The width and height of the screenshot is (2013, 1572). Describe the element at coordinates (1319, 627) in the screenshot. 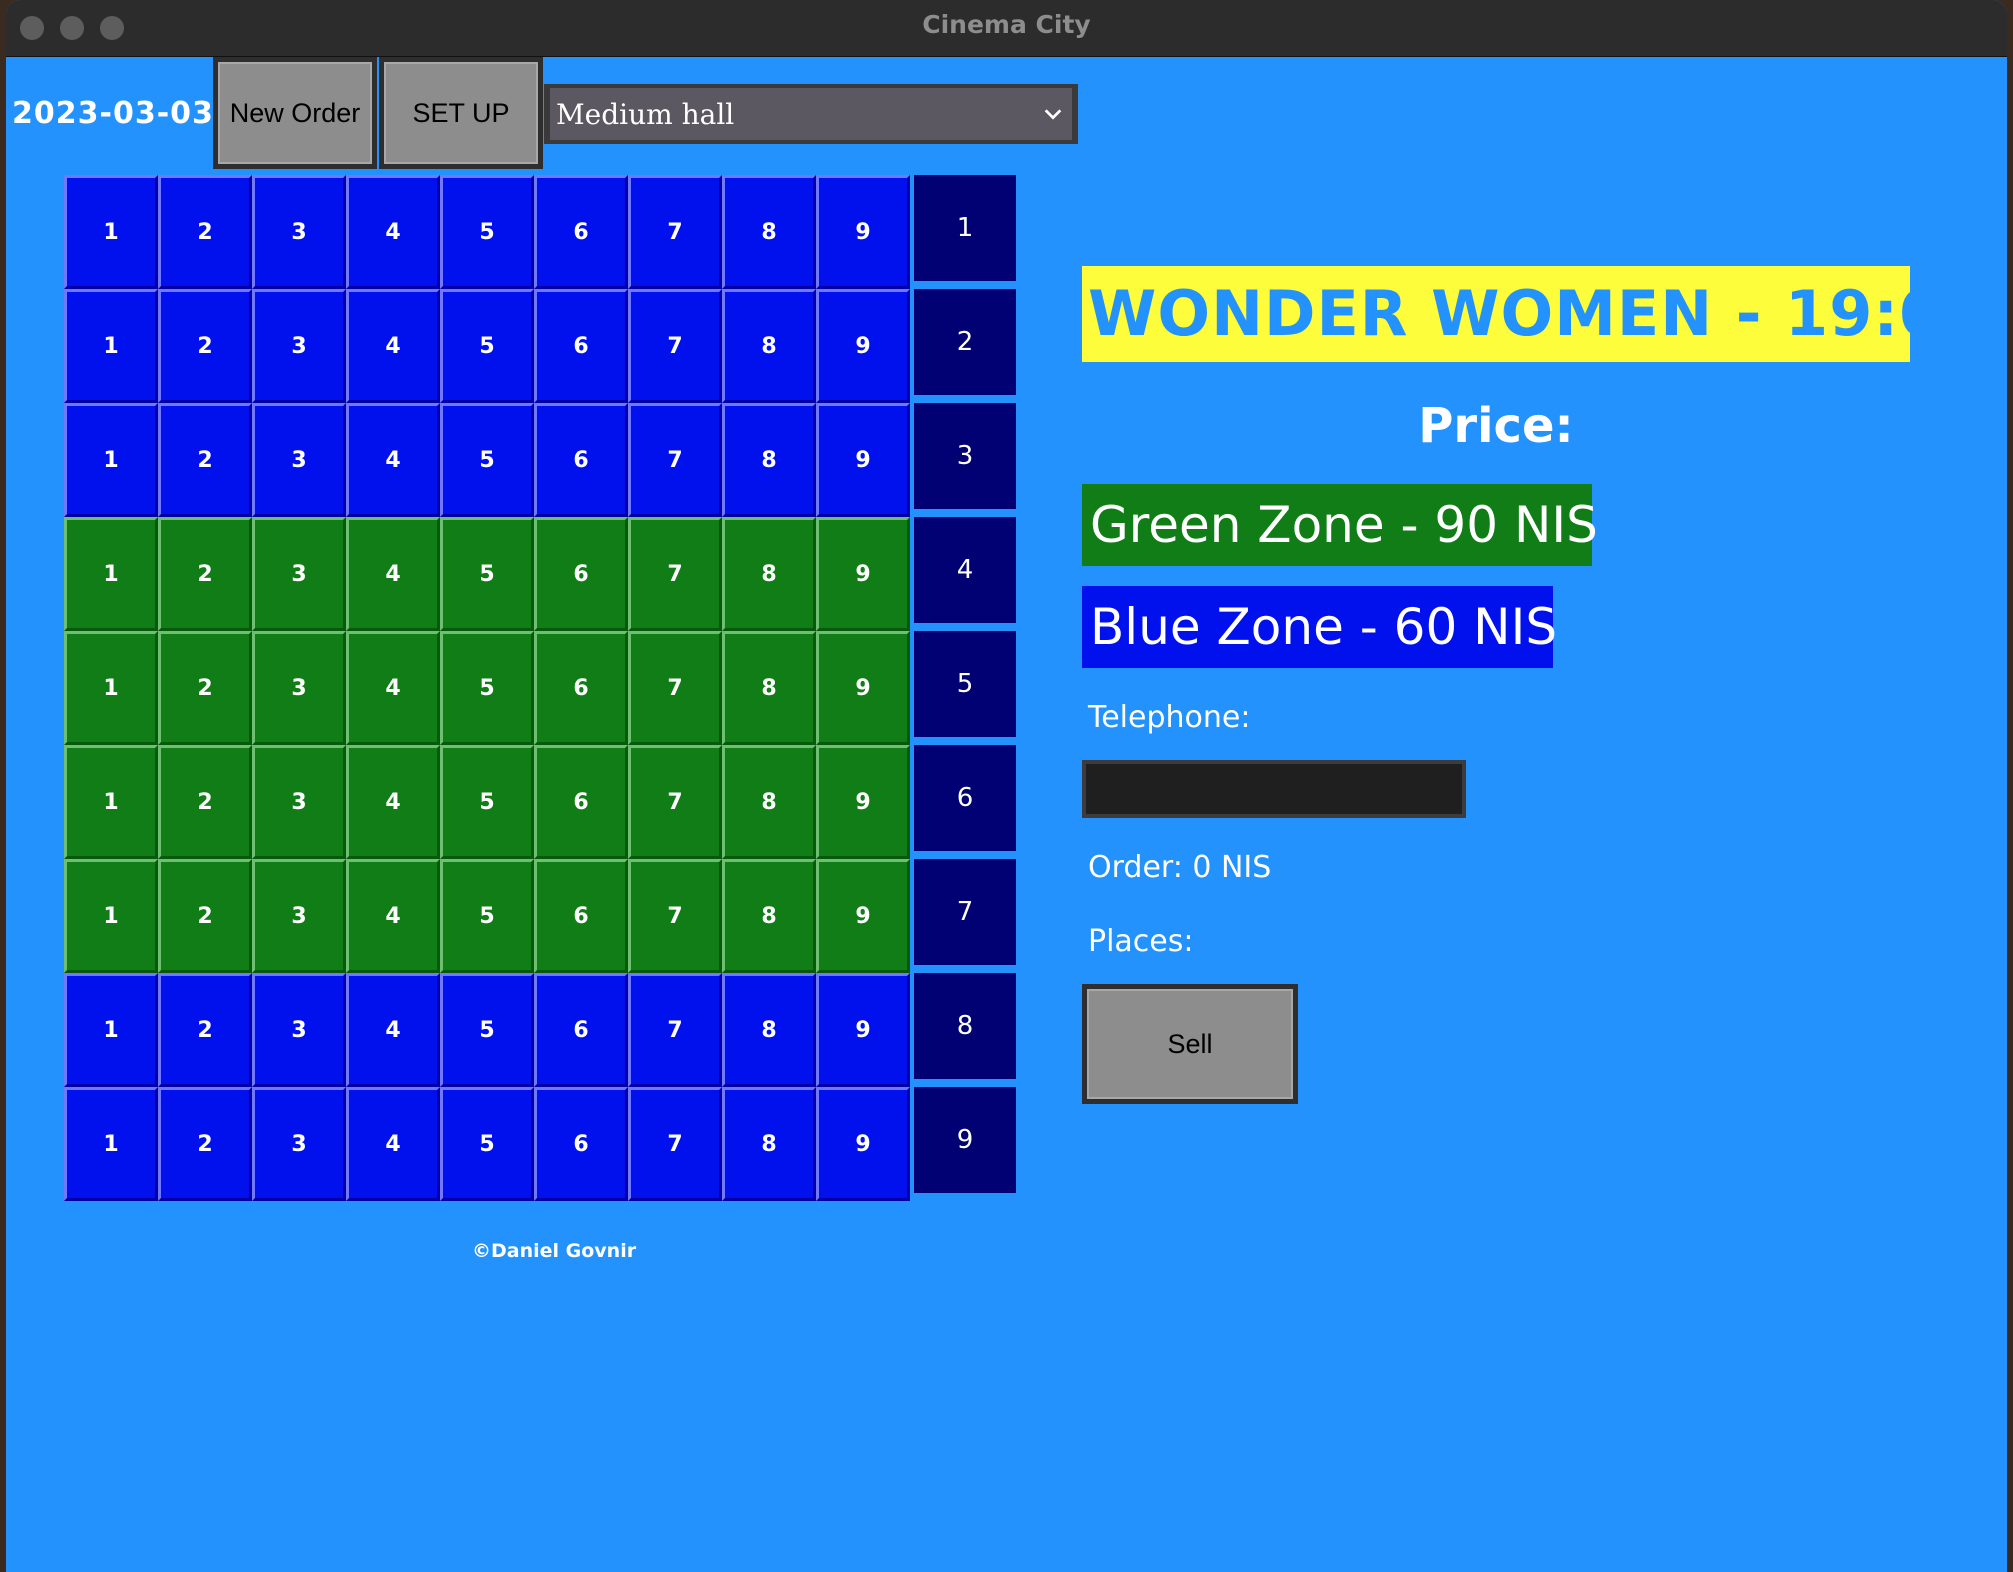

I see `blue-zone-price: Blue Zone - 60 NIS` at that location.